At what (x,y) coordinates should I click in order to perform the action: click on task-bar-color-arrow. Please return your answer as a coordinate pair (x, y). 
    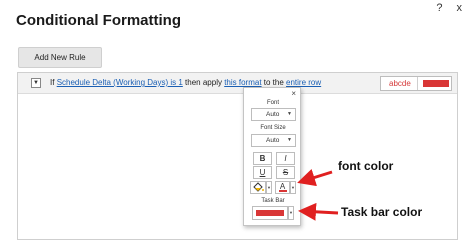
    Looking at the image, I should click on (318, 211).